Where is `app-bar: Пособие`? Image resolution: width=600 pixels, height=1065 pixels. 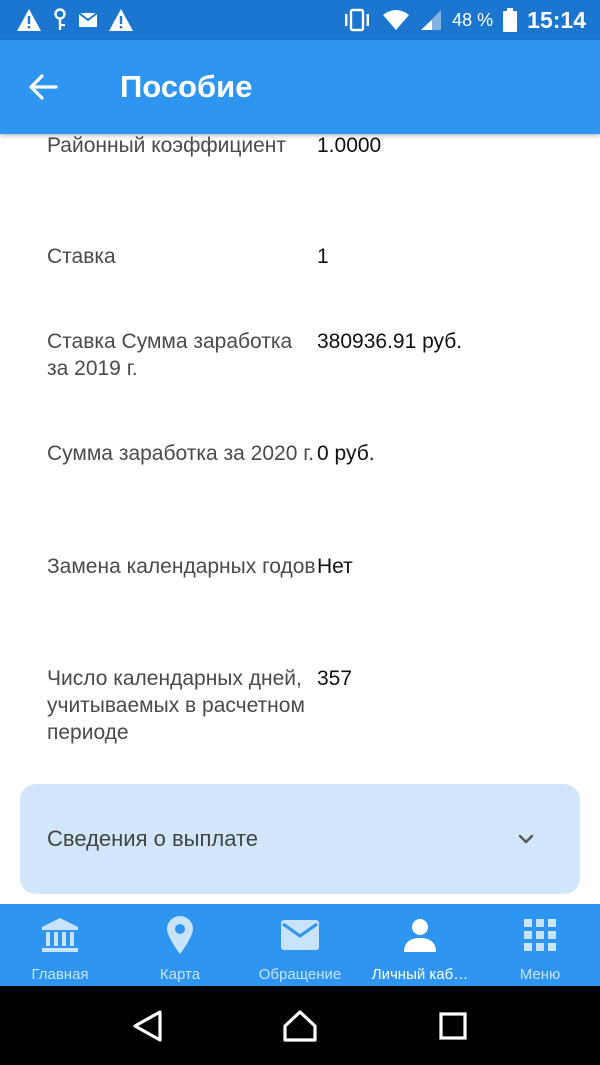
app-bar: Пособие is located at coordinates (300, 87).